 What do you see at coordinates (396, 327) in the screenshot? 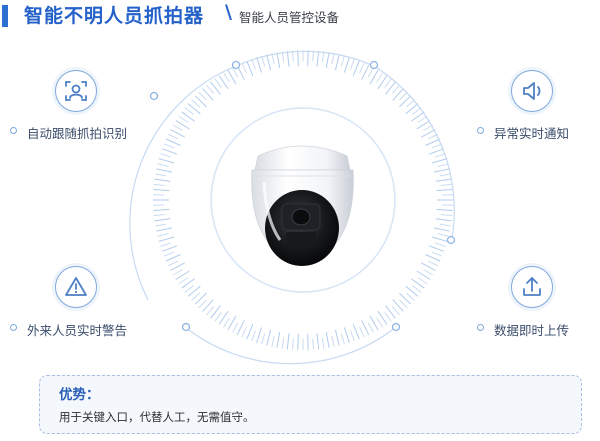
I see `ring-node-bottom-right` at bounding box center [396, 327].